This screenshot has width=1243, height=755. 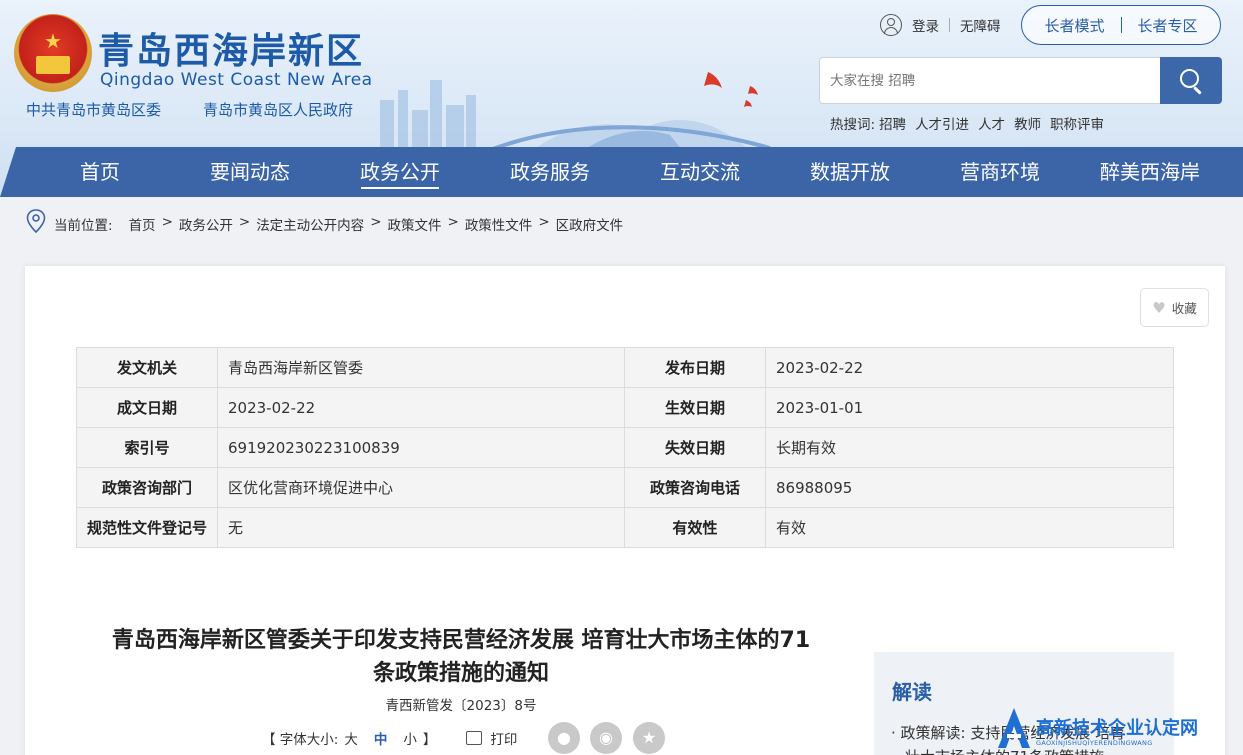 I want to click on site-subtitle: Qingdao West Coast New Area, so click(x=236, y=80).